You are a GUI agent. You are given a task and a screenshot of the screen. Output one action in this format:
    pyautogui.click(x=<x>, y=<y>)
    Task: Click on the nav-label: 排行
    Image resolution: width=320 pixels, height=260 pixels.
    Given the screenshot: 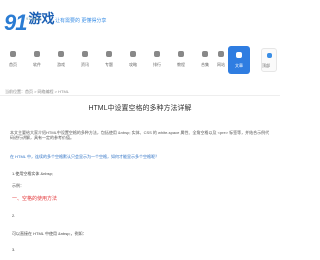 What is the action you would take?
    pyautogui.click(x=157, y=64)
    